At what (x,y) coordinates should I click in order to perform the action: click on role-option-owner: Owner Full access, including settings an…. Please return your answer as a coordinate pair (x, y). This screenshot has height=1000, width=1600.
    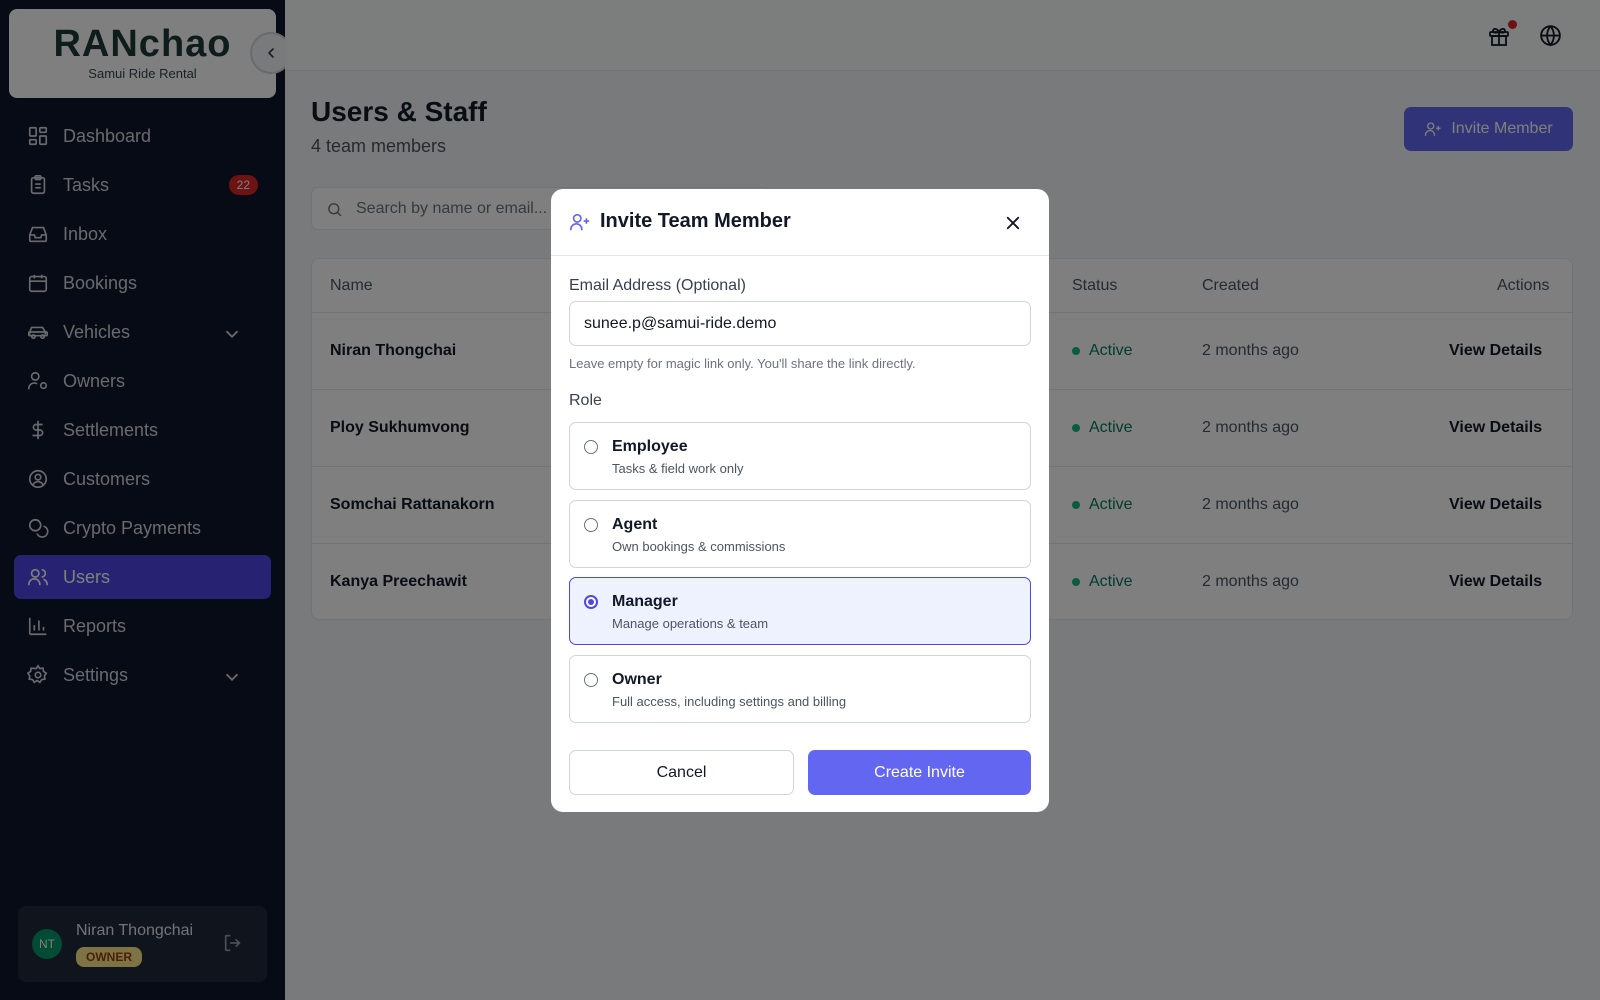
    Looking at the image, I should click on (800, 689).